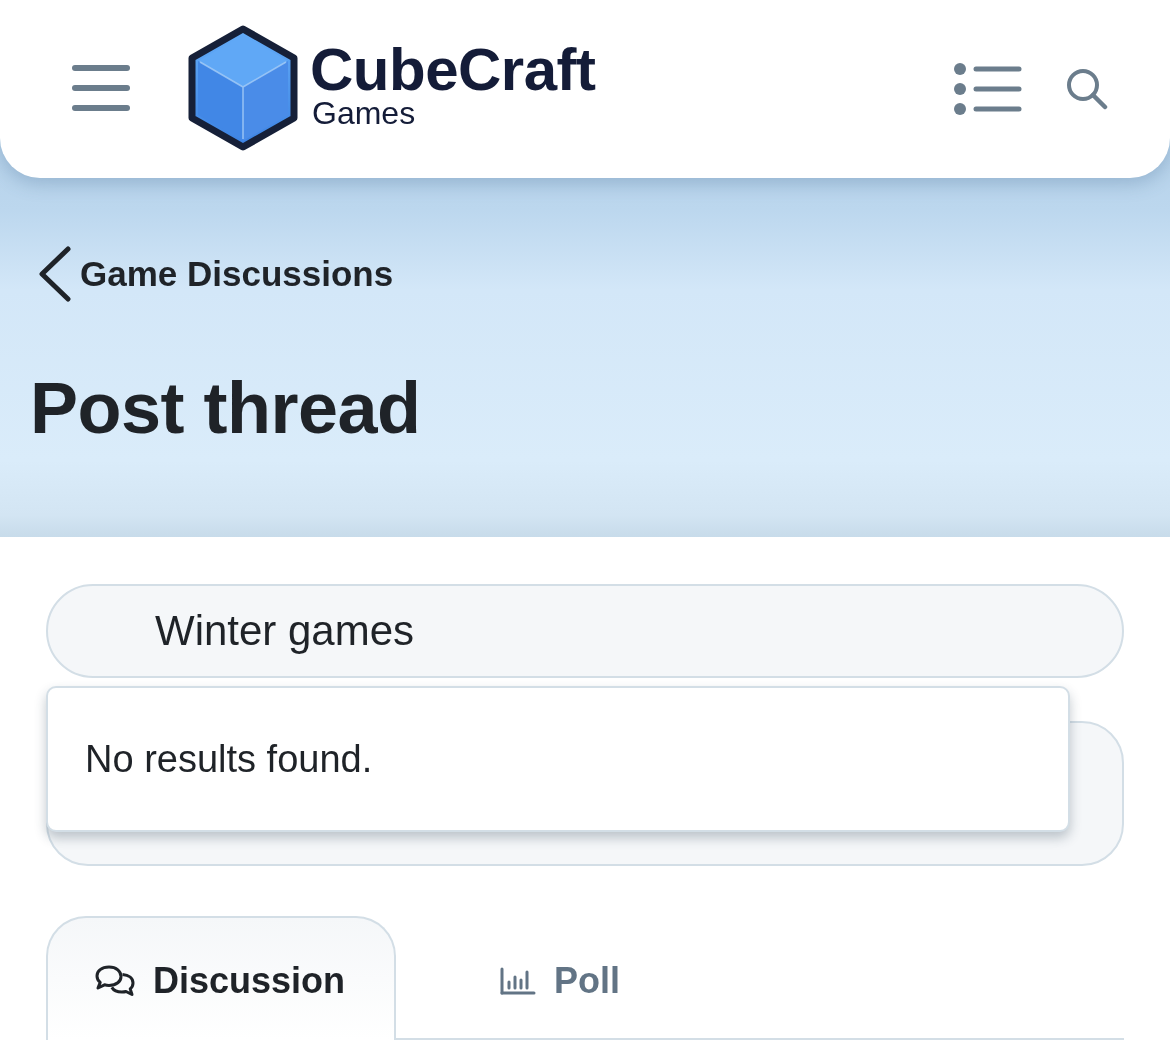  Describe the element at coordinates (518, 981) in the screenshot. I see `bar-chart-icon` at that location.